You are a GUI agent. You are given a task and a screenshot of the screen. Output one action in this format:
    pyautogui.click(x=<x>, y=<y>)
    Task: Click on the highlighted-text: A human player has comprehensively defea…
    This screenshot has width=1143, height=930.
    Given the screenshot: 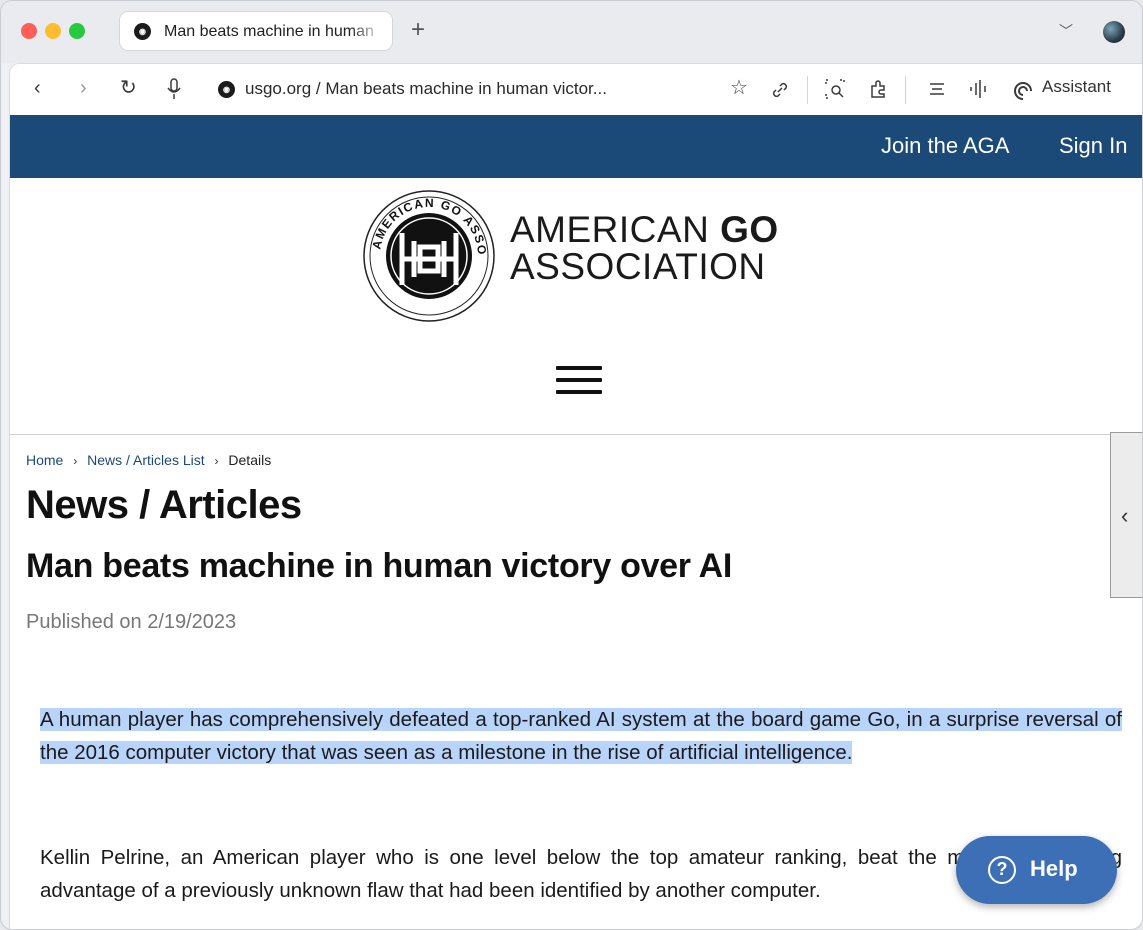 What is the action you would take?
    pyautogui.click(x=581, y=736)
    